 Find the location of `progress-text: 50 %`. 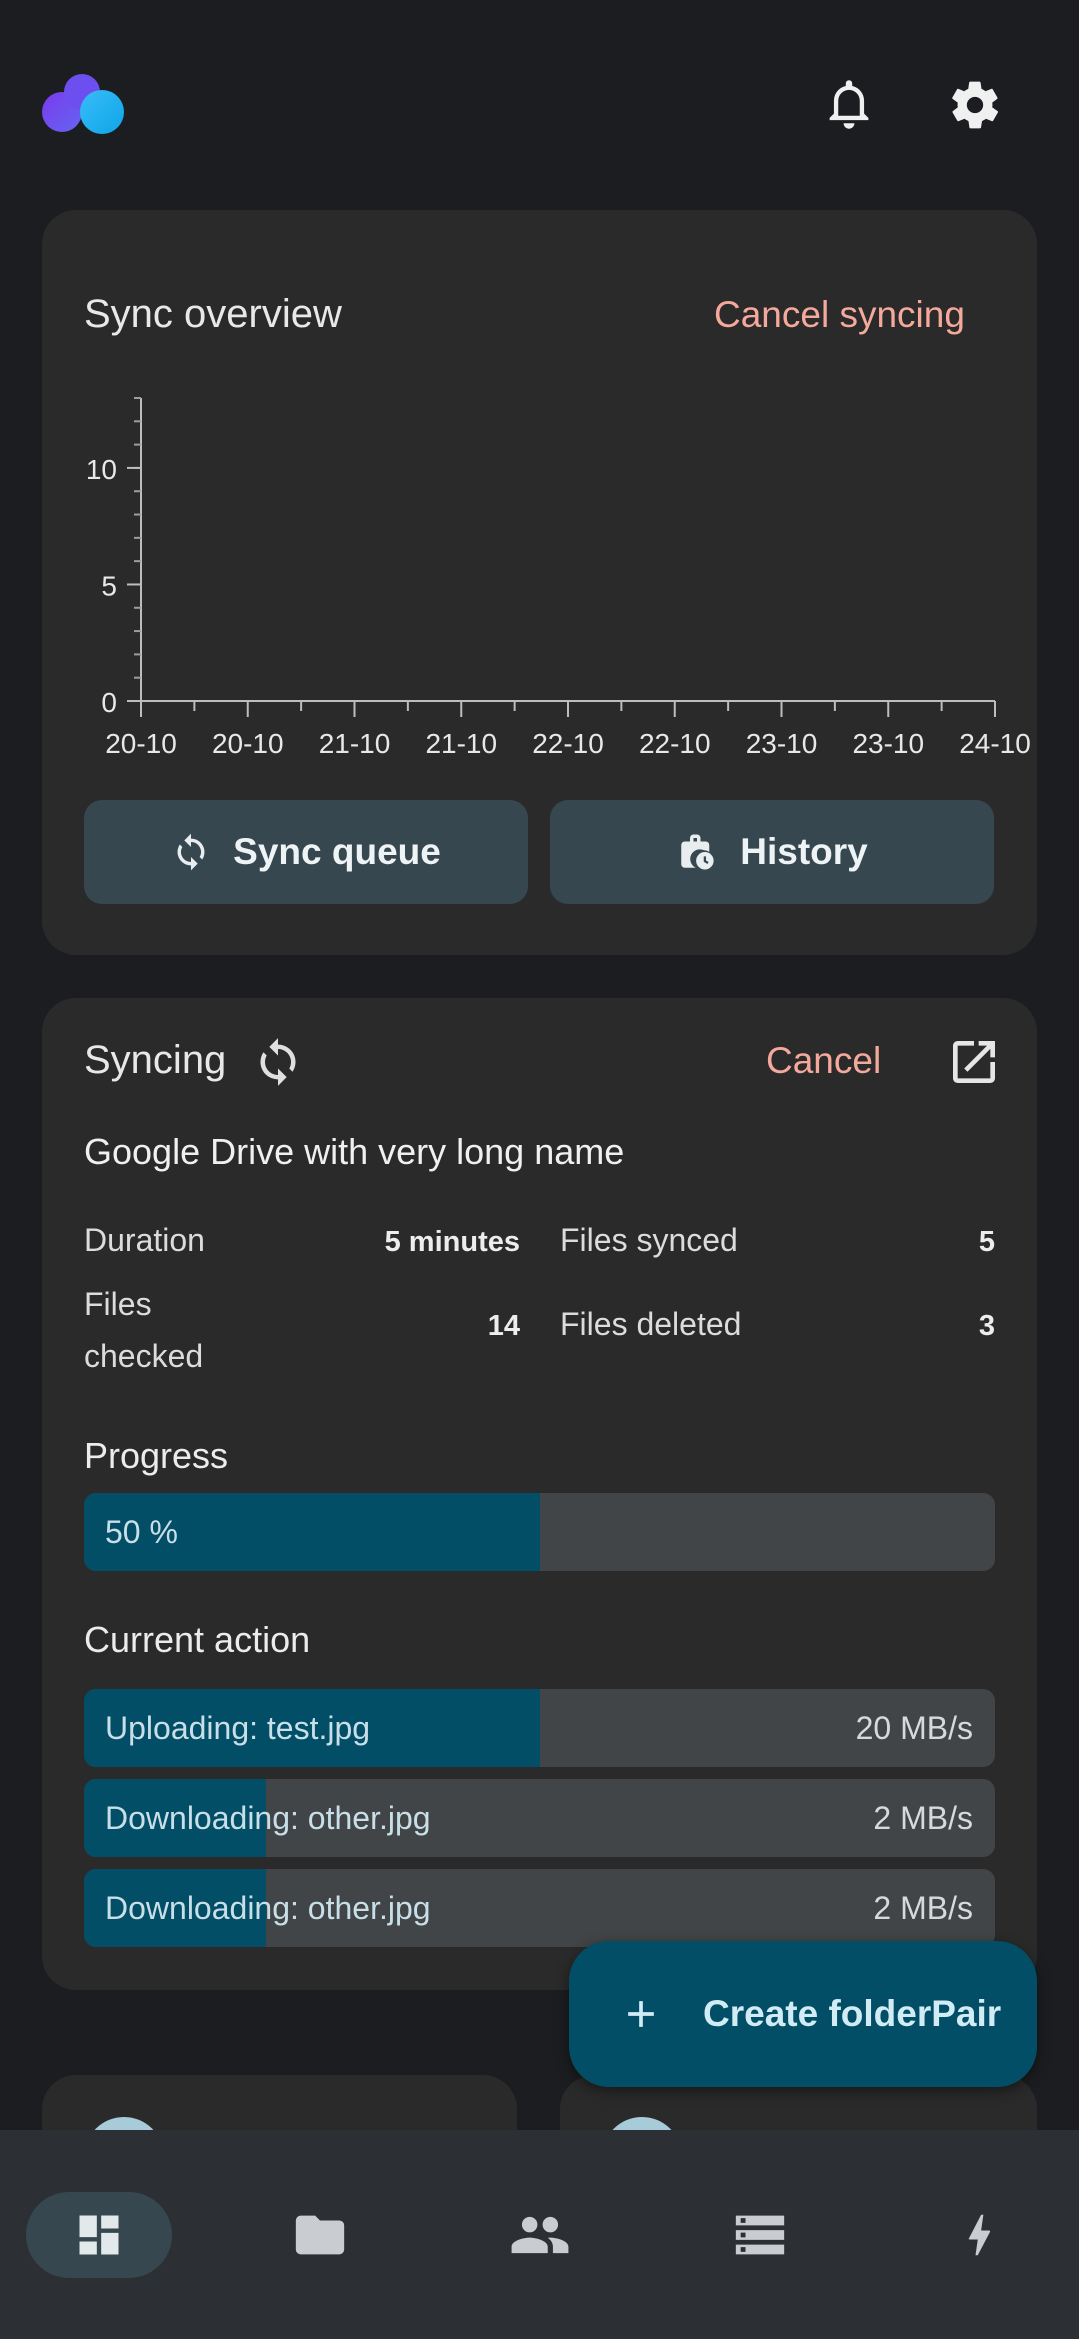

progress-text: 50 % is located at coordinates (141, 1532).